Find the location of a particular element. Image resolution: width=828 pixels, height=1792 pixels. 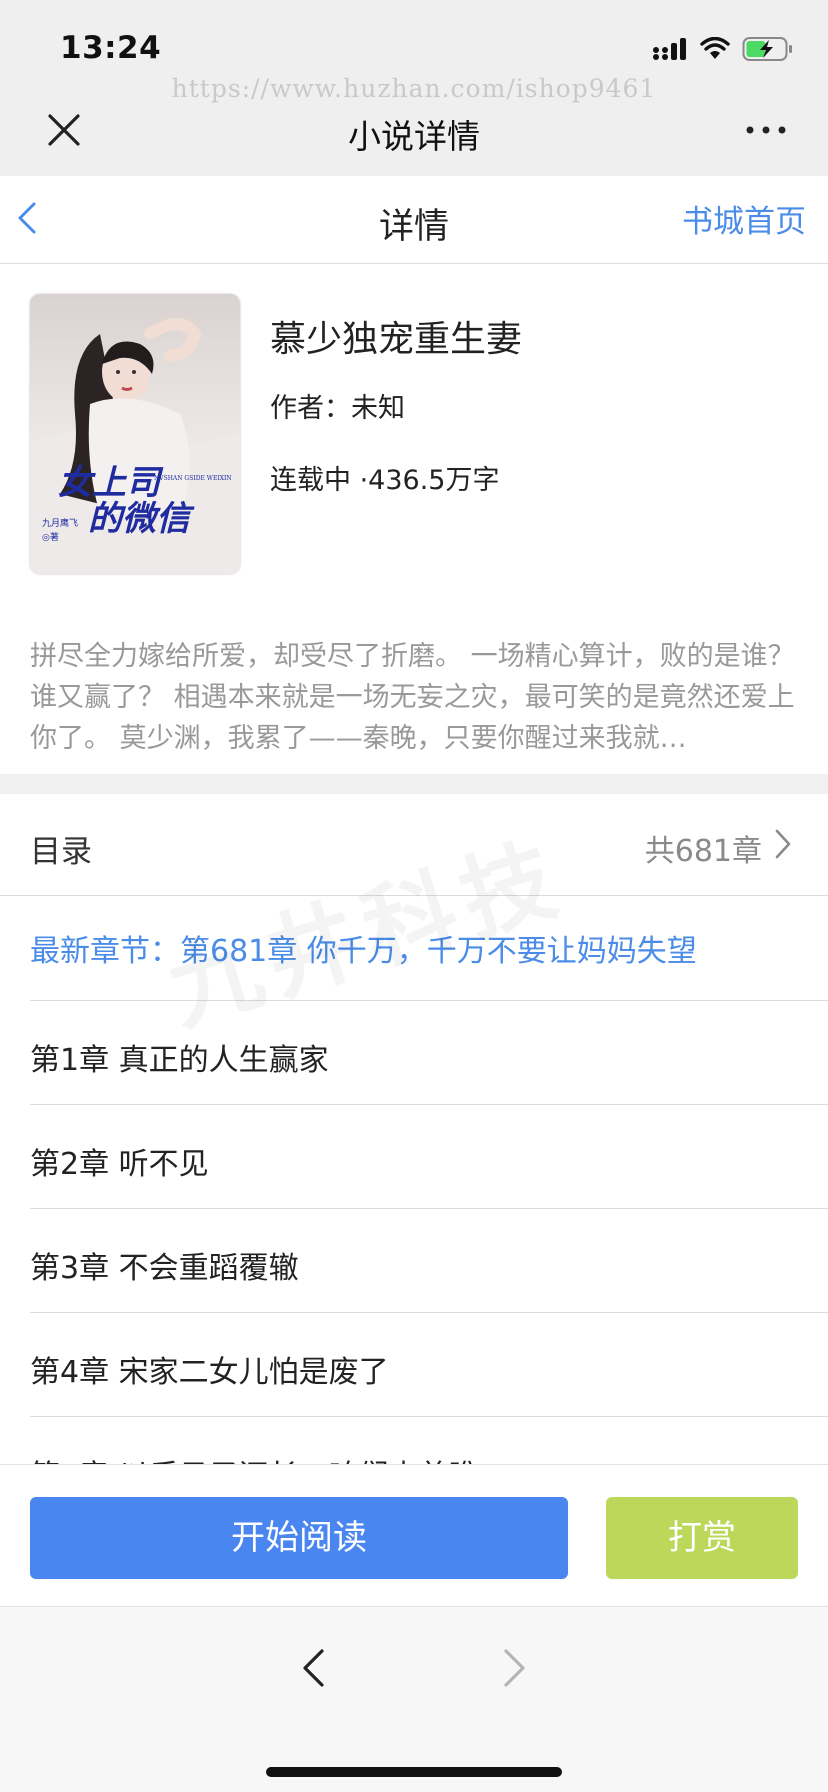

wechat-title-bar: 小说详情 is located at coordinates (414, 136).